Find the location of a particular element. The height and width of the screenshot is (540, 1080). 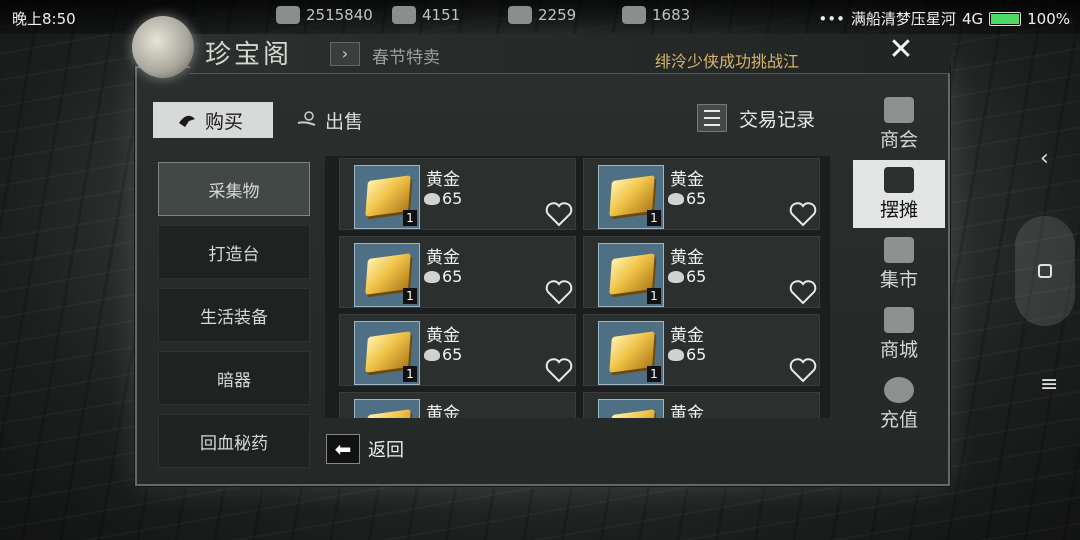

category-item: 回血秘药 is located at coordinates (234, 441).